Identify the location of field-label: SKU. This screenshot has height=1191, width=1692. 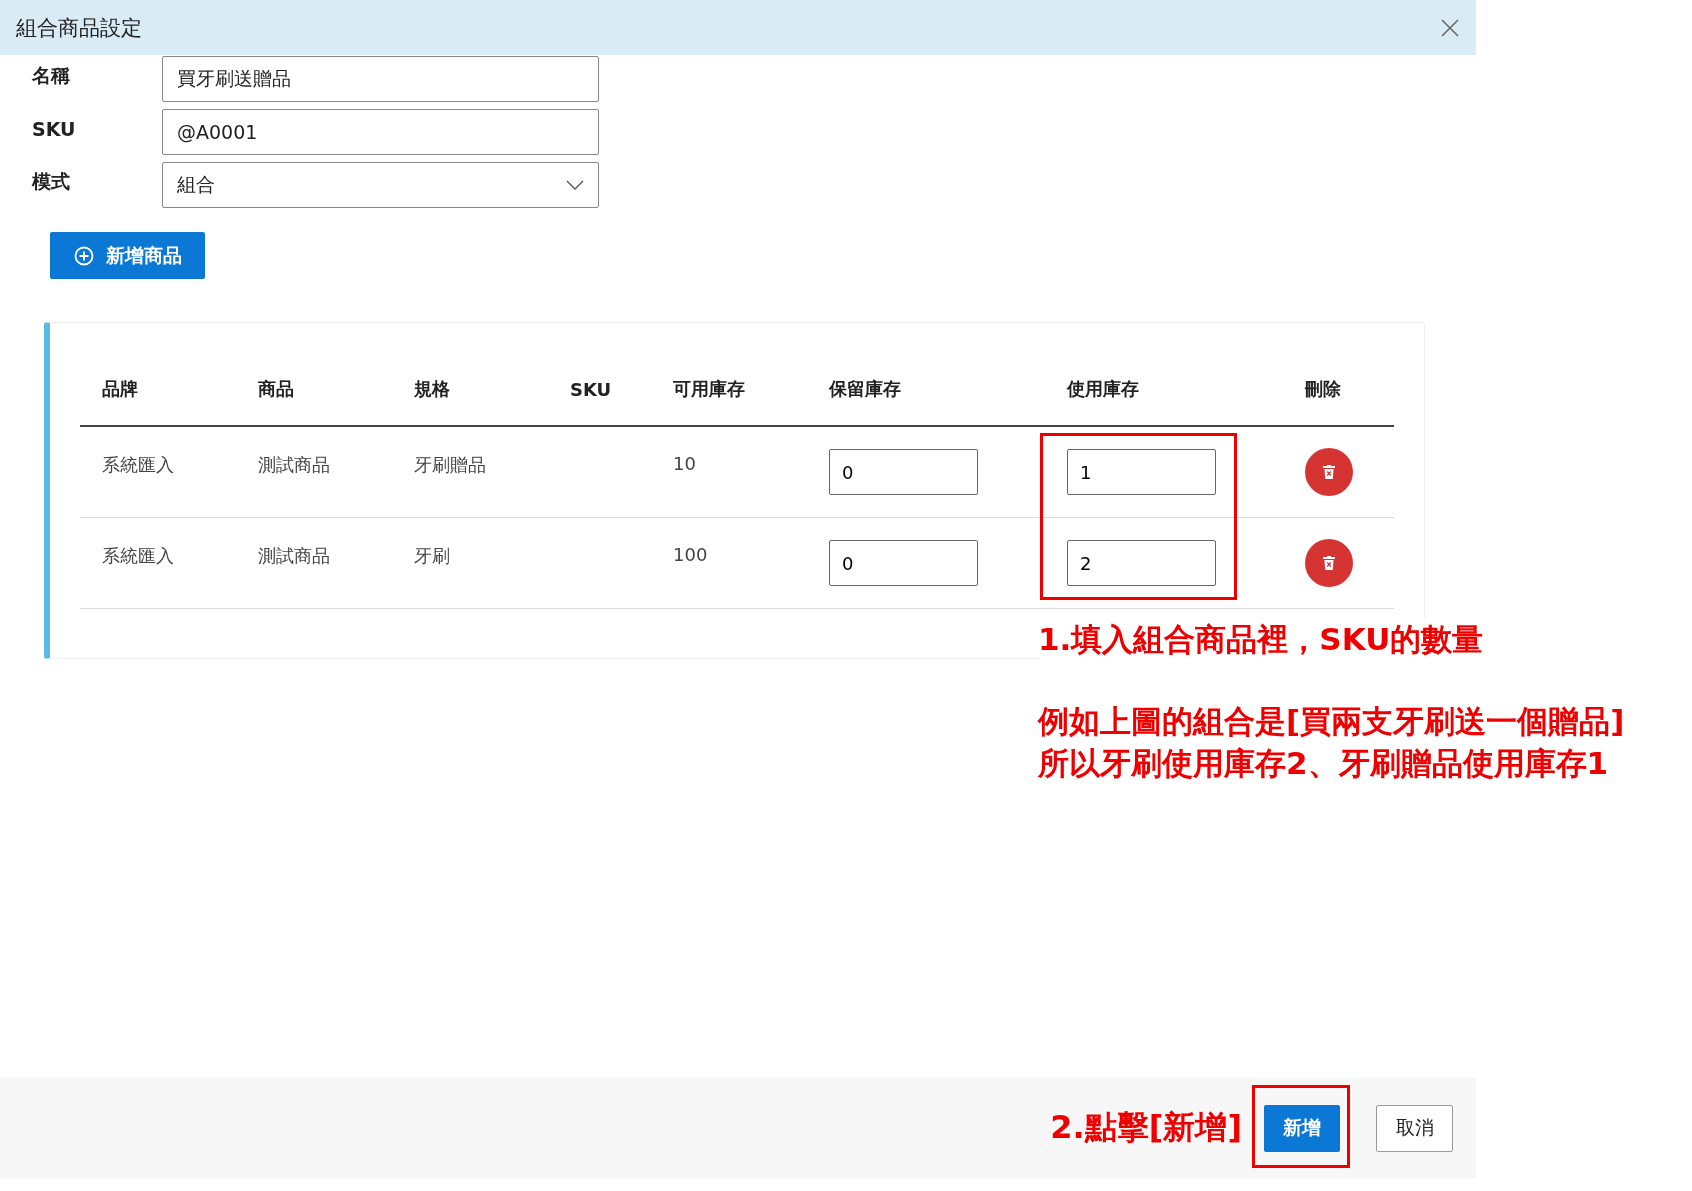
(54, 129).